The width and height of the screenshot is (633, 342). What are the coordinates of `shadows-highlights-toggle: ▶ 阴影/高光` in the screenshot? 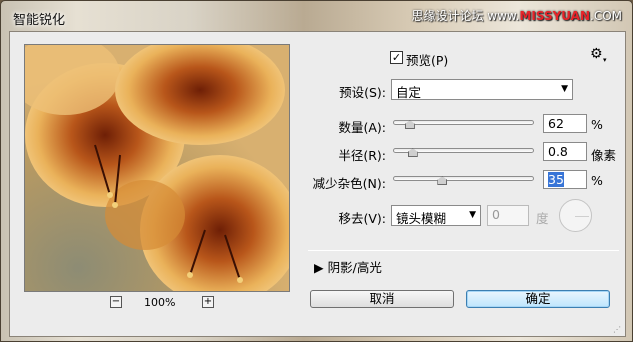 It's located at (348, 266).